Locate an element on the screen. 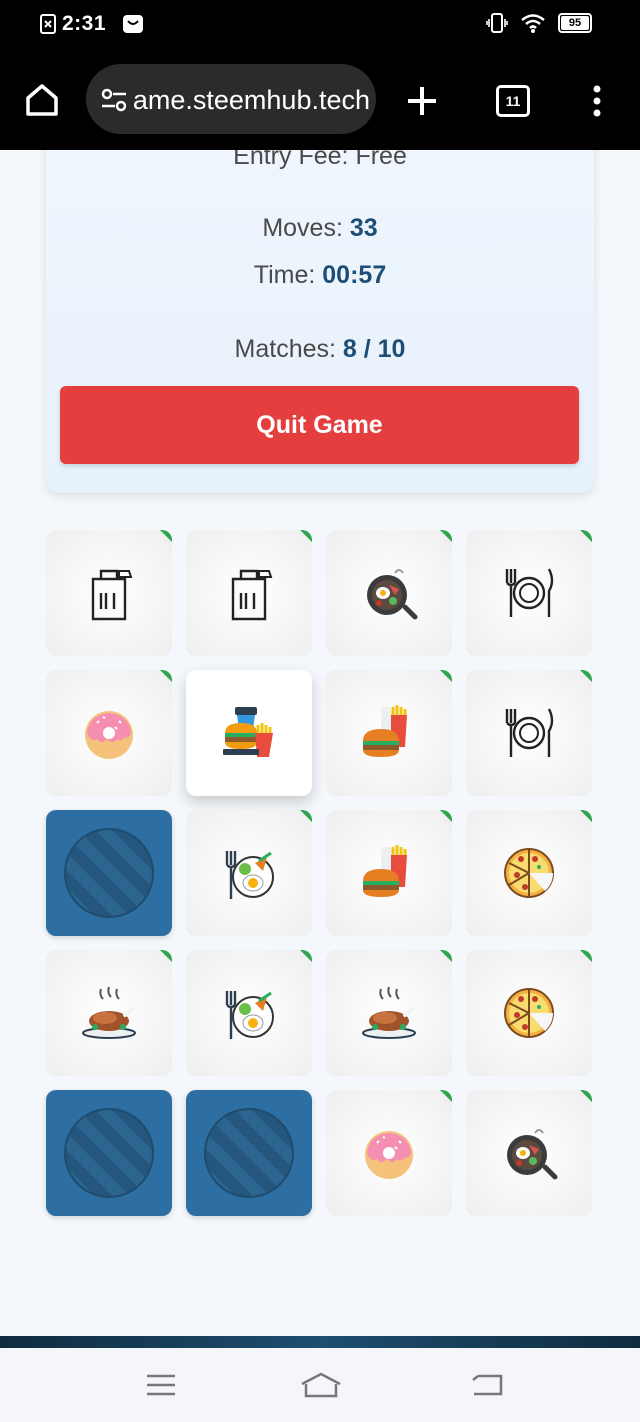 The image size is (640, 1422). matches-value: 8 / 10 is located at coordinates (374, 349).